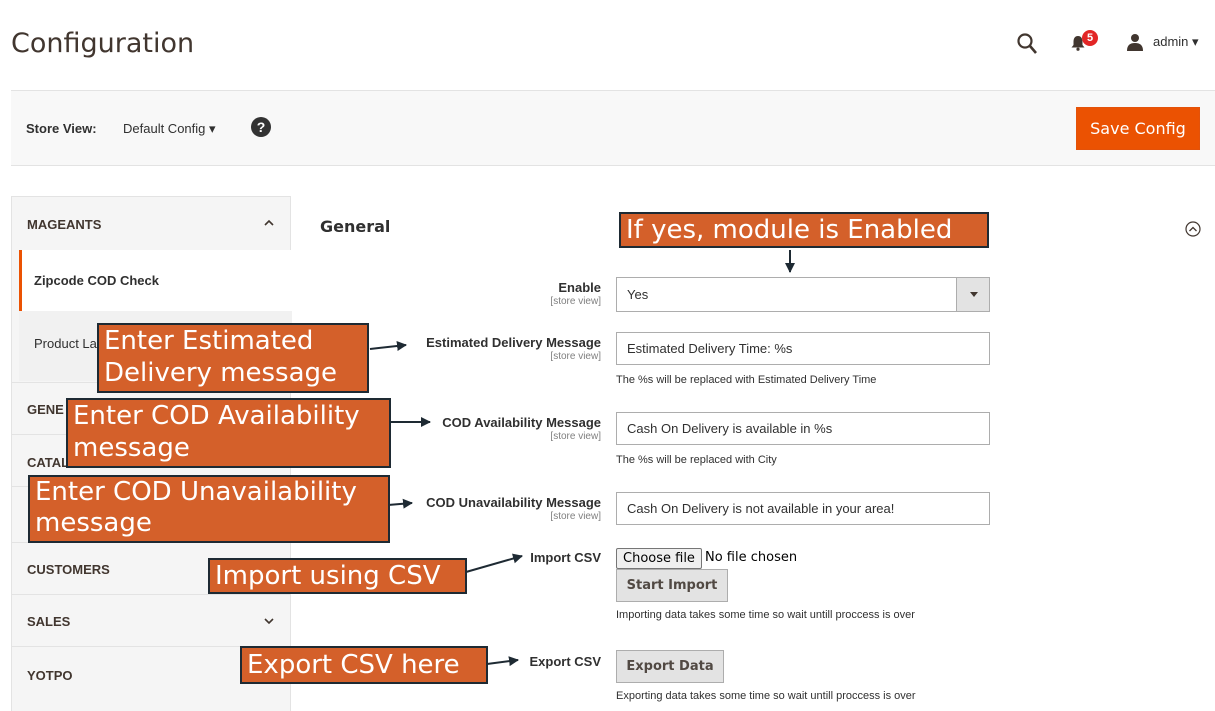  What do you see at coordinates (221, 373) in the screenshot?
I see `callout-line: Delivery message` at bounding box center [221, 373].